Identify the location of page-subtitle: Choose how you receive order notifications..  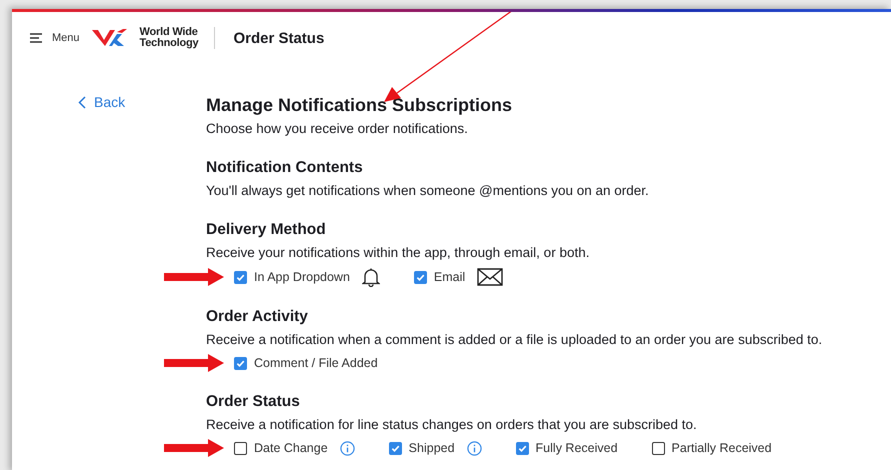
(337, 129).